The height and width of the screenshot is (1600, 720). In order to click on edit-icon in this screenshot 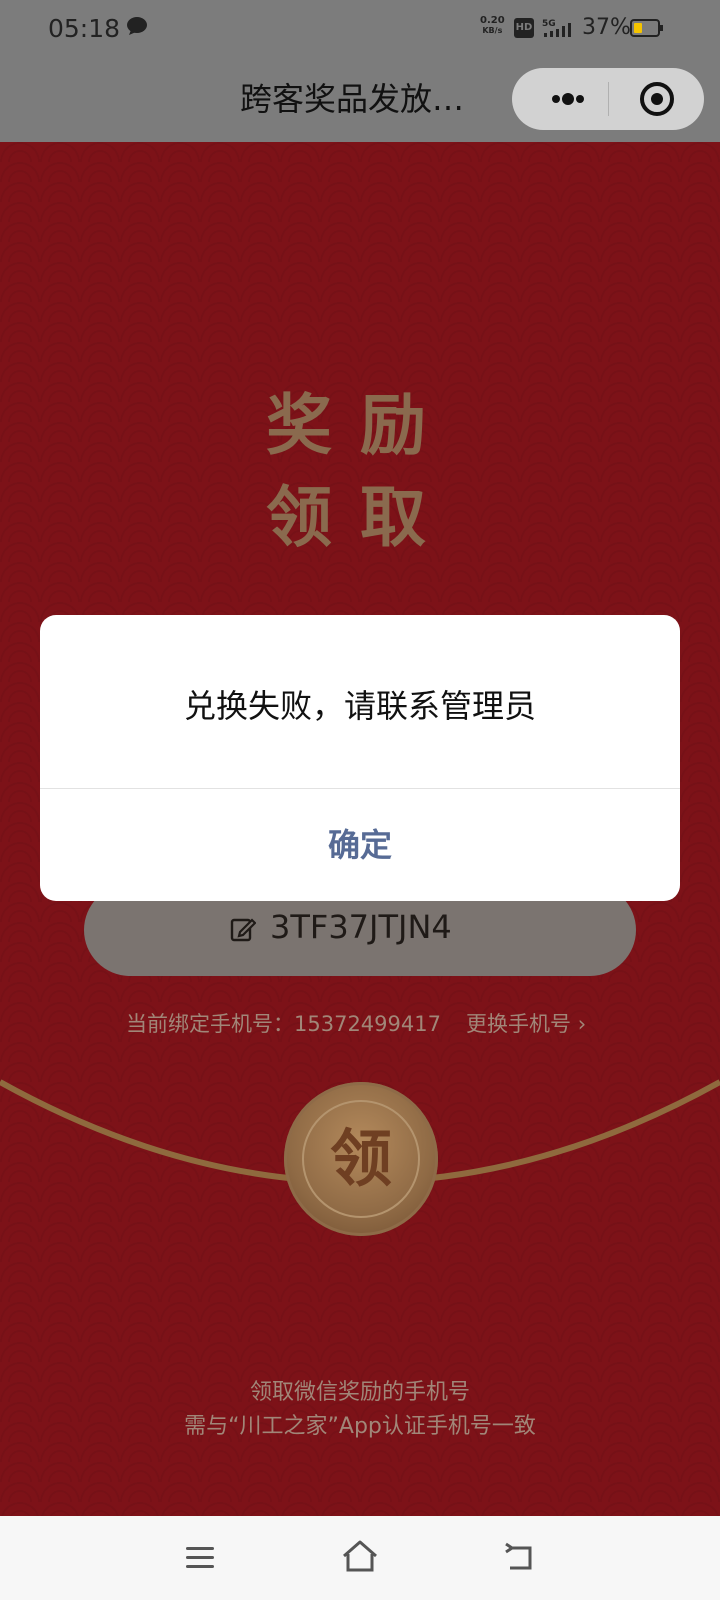, I will do `click(243, 930)`.